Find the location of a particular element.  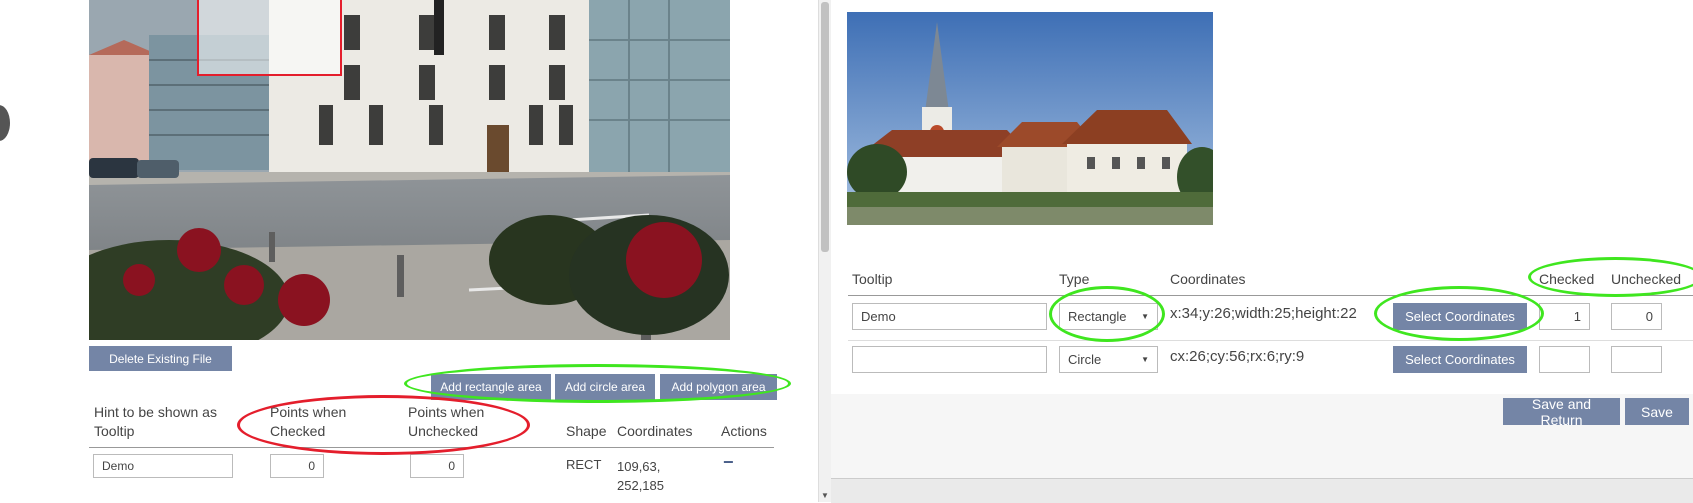

type-select-row1: Rectangle ▼ is located at coordinates (1108, 316).